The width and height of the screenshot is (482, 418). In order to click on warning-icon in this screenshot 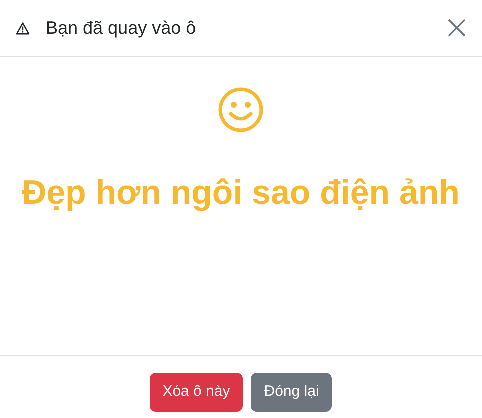, I will do `click(23, 28)`.